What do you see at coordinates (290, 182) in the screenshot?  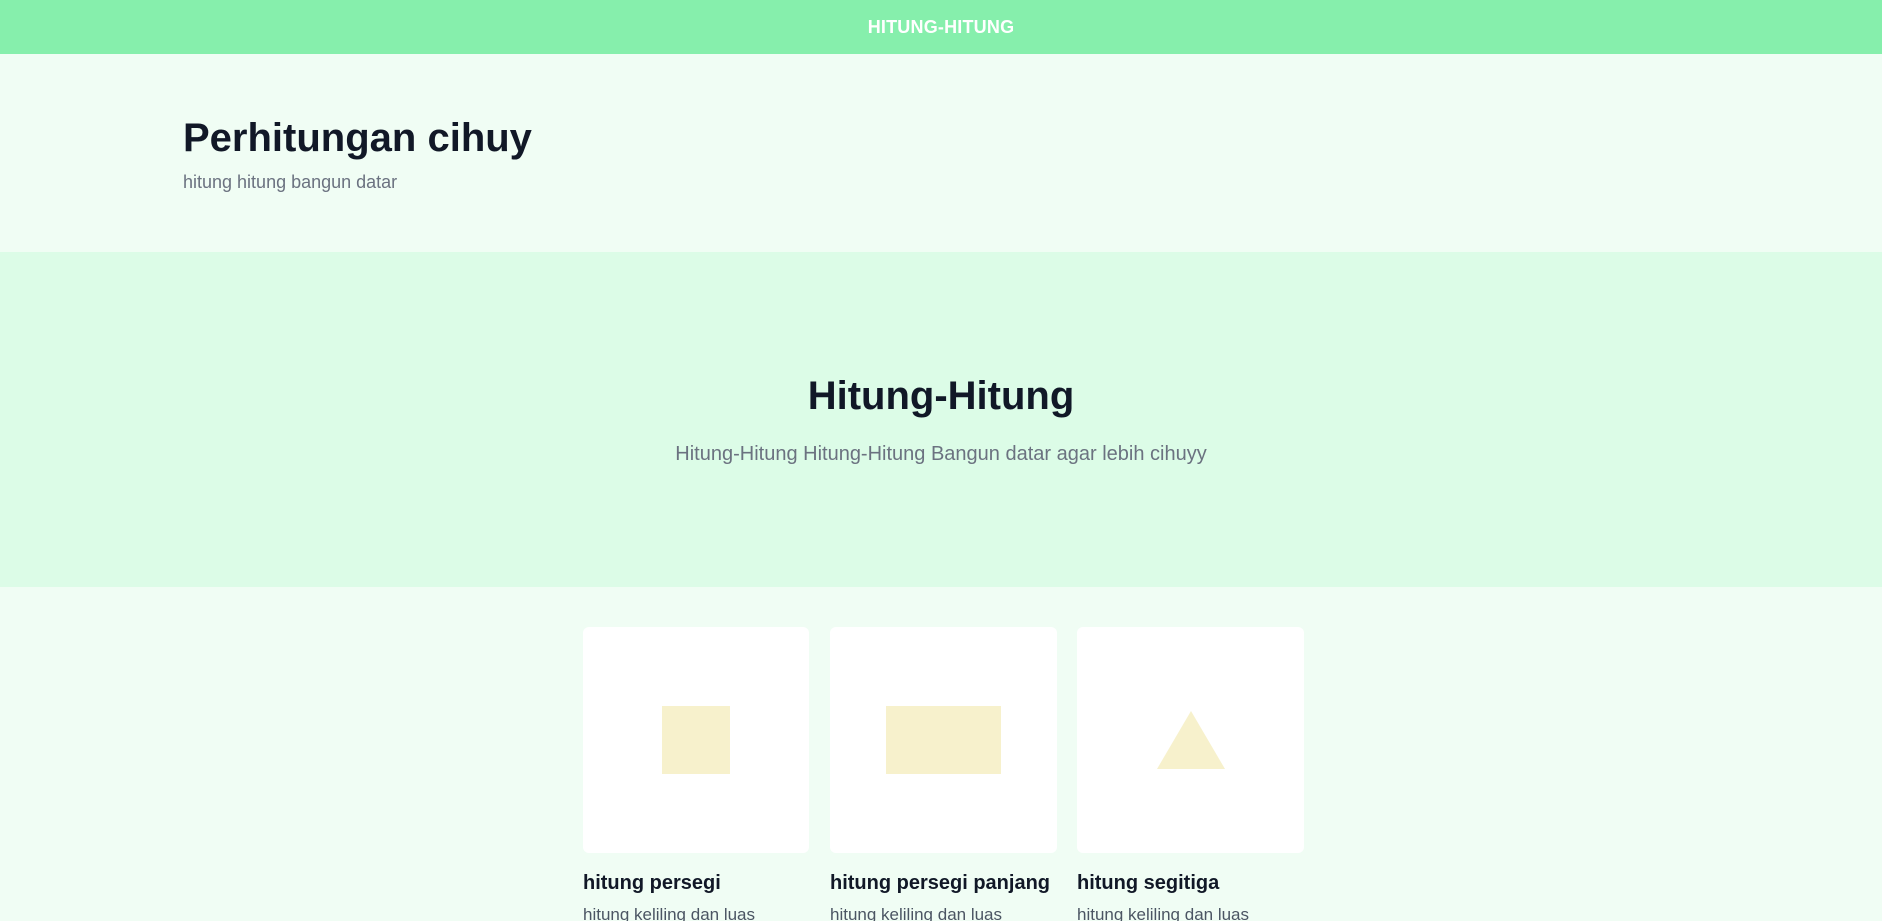 I see `page-subtitle: hitung hitung bangun datar` at bounding box center [290, 182].